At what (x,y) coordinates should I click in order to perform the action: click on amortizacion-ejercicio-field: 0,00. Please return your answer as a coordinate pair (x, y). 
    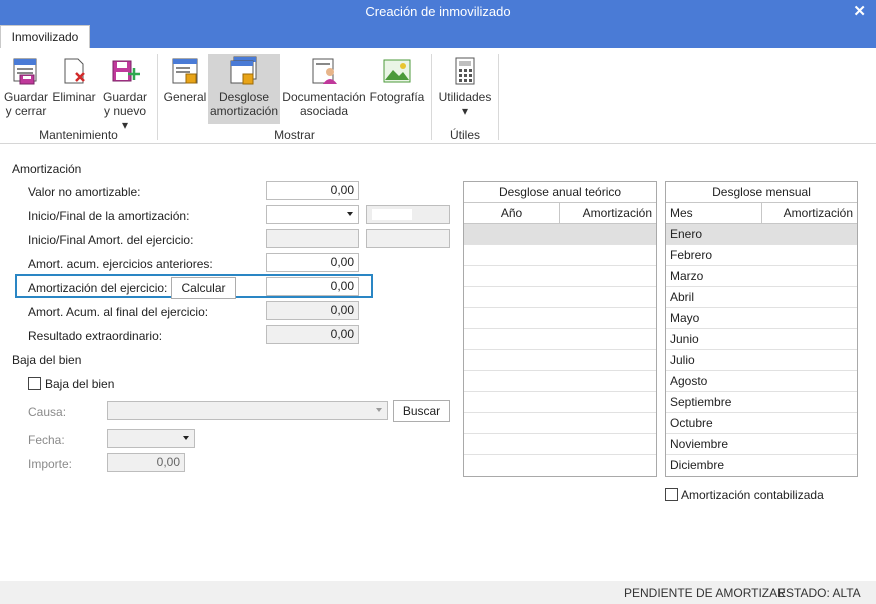
    Looking at the image, I should click on (312, 286).